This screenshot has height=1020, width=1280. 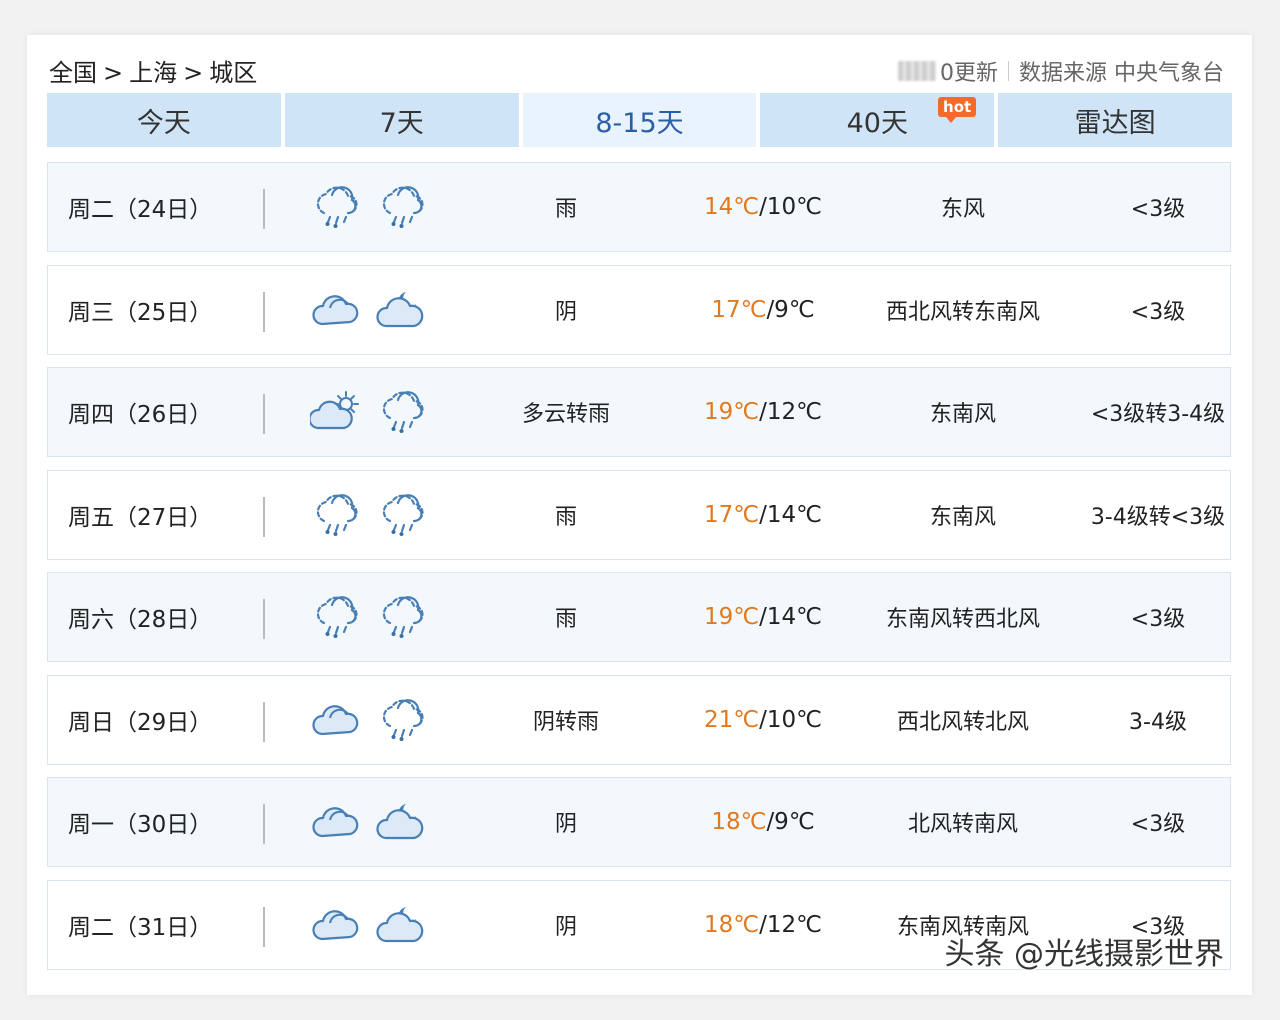 What do you see at coordinates (639, 514) in the screenshot?
I see `forecast-row: 周五（27日） 雨 17℃/14℃ 东南风 3-4级转<3级` at bounding box center [639, 514].